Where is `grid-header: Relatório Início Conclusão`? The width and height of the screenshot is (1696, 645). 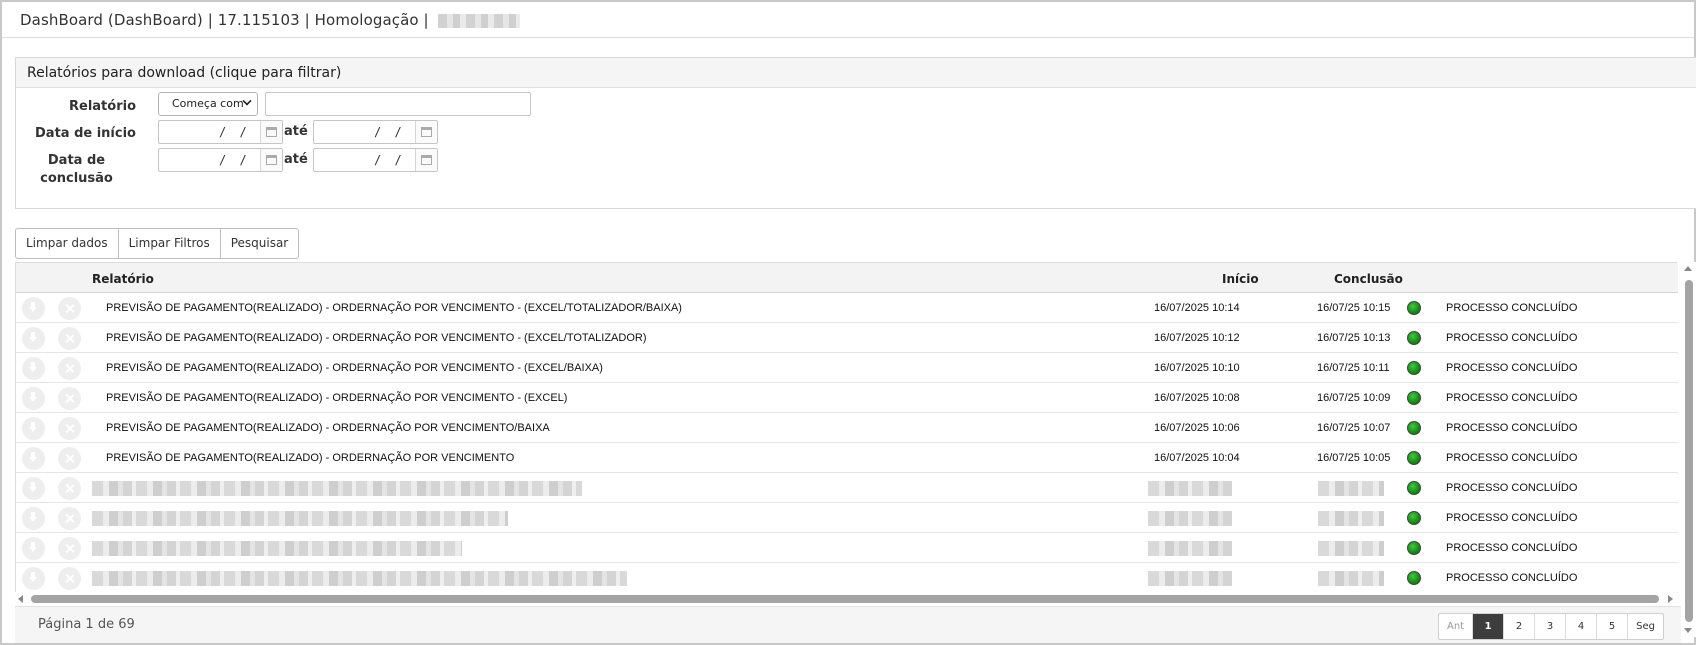 grid-header: Relatório Início Conclusão is located at coordinates (847, 278).